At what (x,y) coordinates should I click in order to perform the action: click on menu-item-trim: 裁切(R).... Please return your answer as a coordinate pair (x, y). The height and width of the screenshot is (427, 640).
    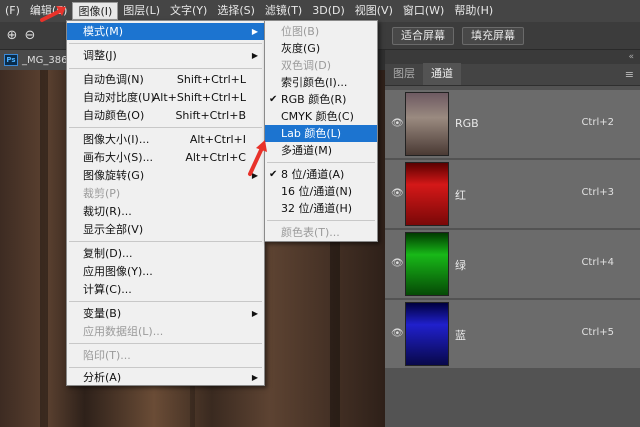
    Looking at the image, I should click on (165, 211).